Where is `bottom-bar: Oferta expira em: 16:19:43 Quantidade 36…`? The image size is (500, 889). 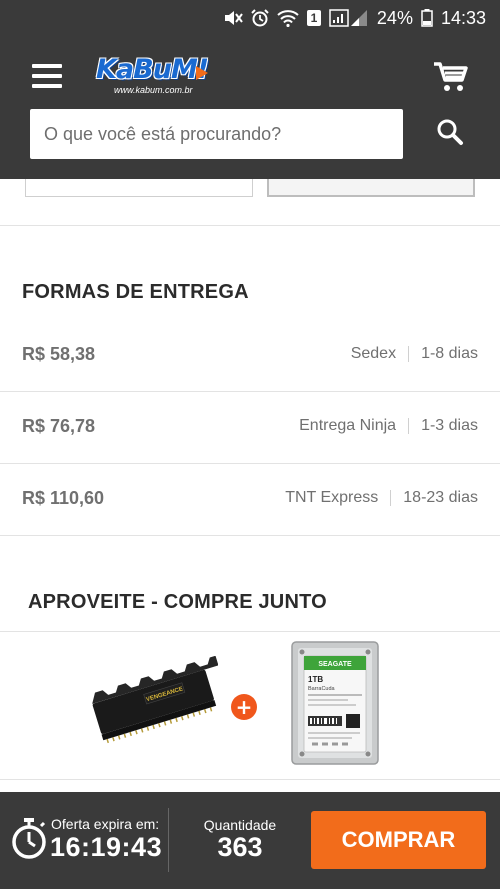 bottom-bar: Oferta expira em: 16:19:43 Quantidade 36… is located at coordinates (250, 840).